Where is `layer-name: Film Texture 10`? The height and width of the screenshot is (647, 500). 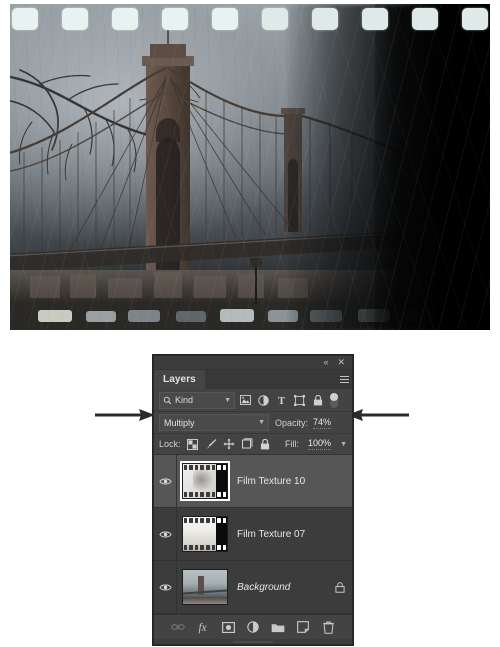
layer-name: Film Texture 10 is located at coordinates (280, 481).